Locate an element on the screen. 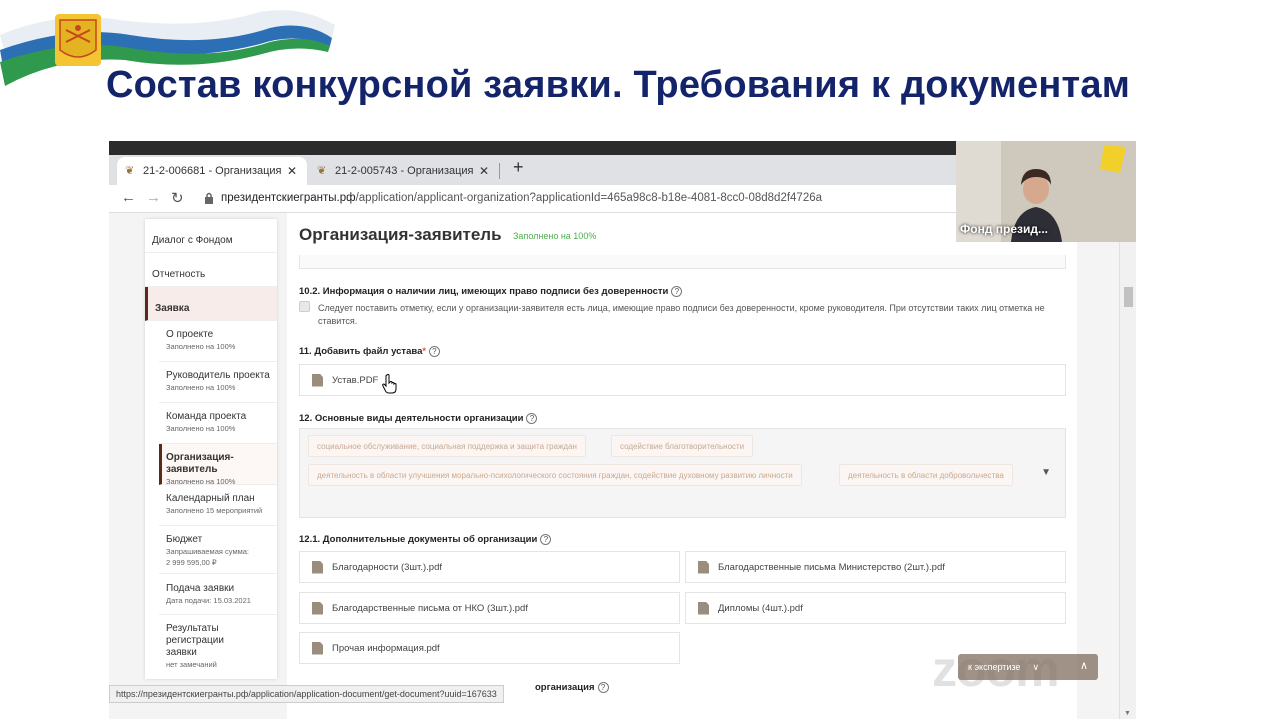 The image size is (1280, 720). next-question-label: организация? is located at coordinates (572, 687).